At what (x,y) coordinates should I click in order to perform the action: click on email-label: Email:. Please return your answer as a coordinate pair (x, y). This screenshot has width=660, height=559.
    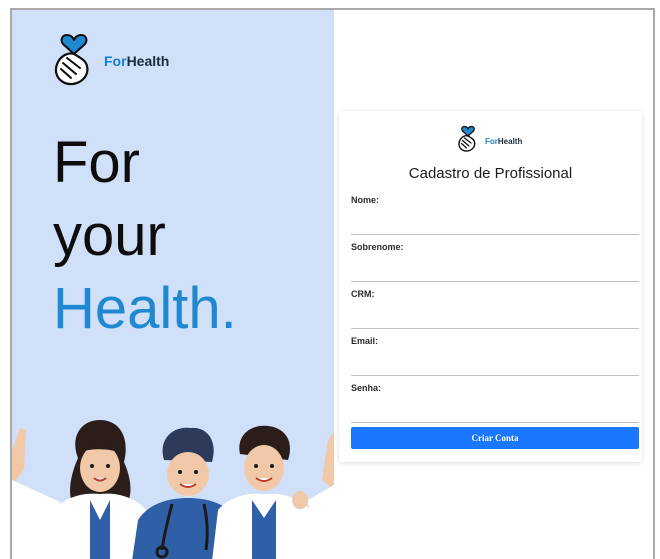
    Looking at the image, I should click on (365, 341).